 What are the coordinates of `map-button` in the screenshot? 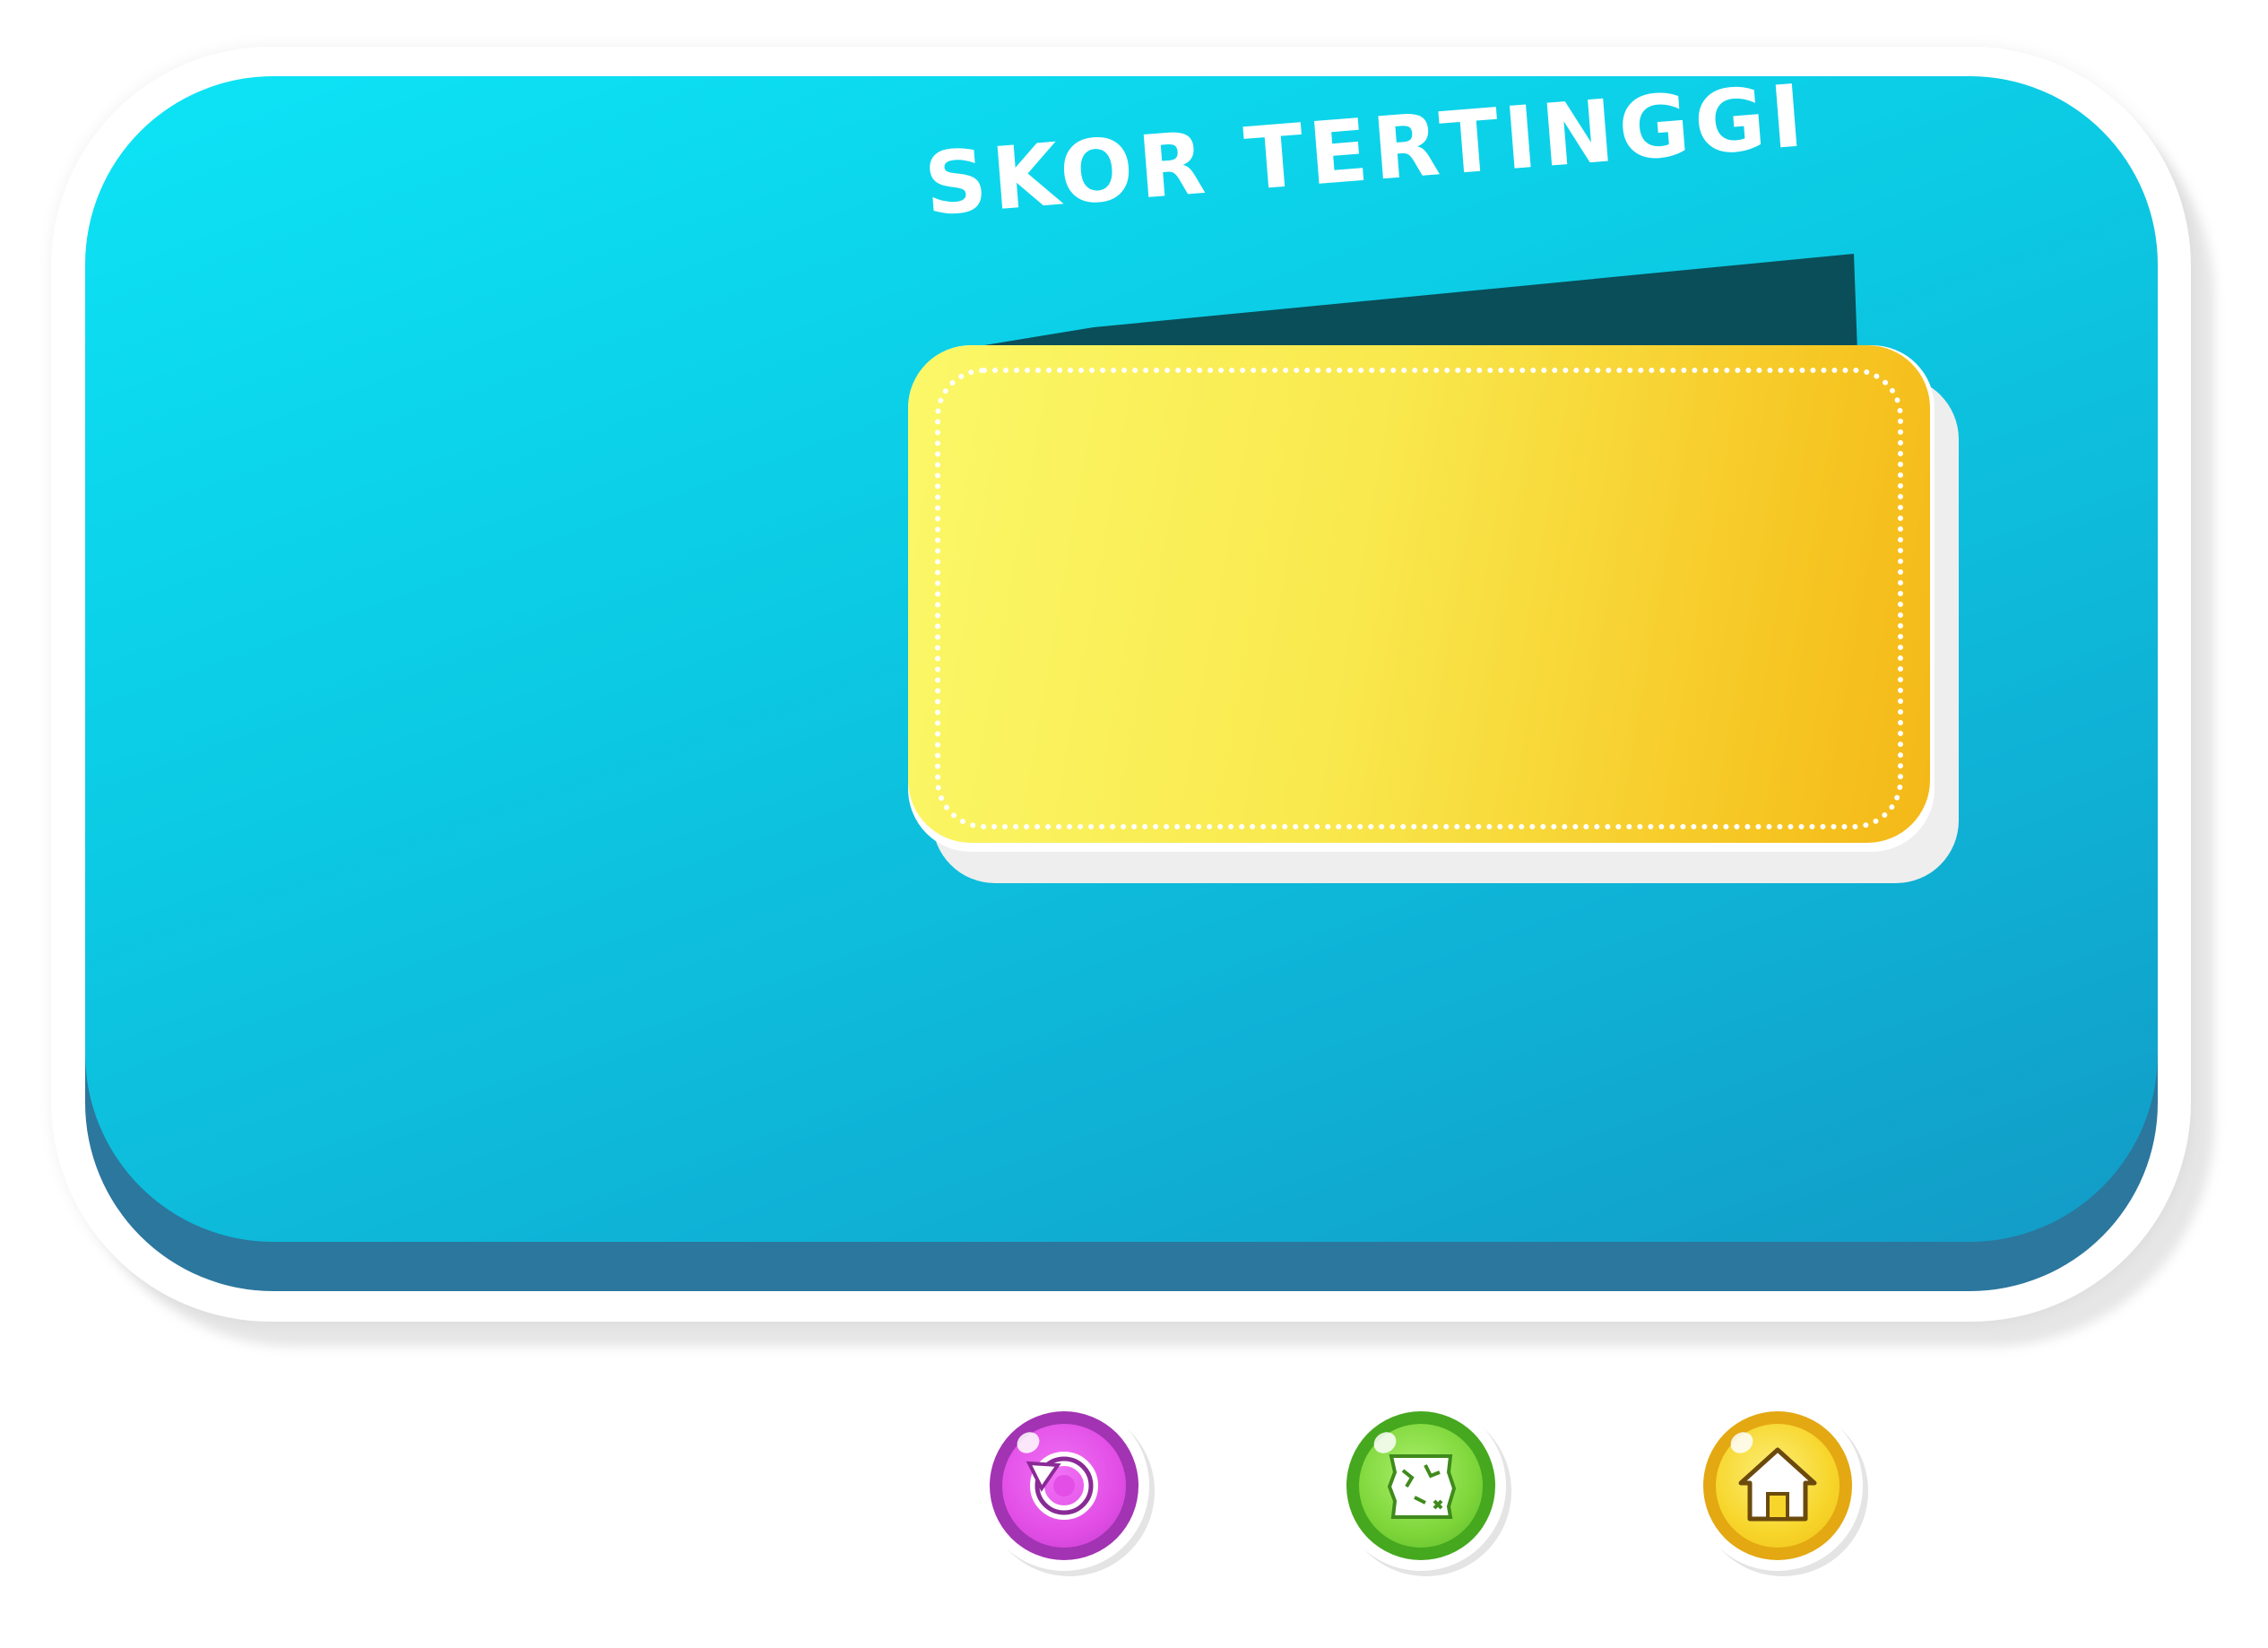 It's located at (1421, 1486).